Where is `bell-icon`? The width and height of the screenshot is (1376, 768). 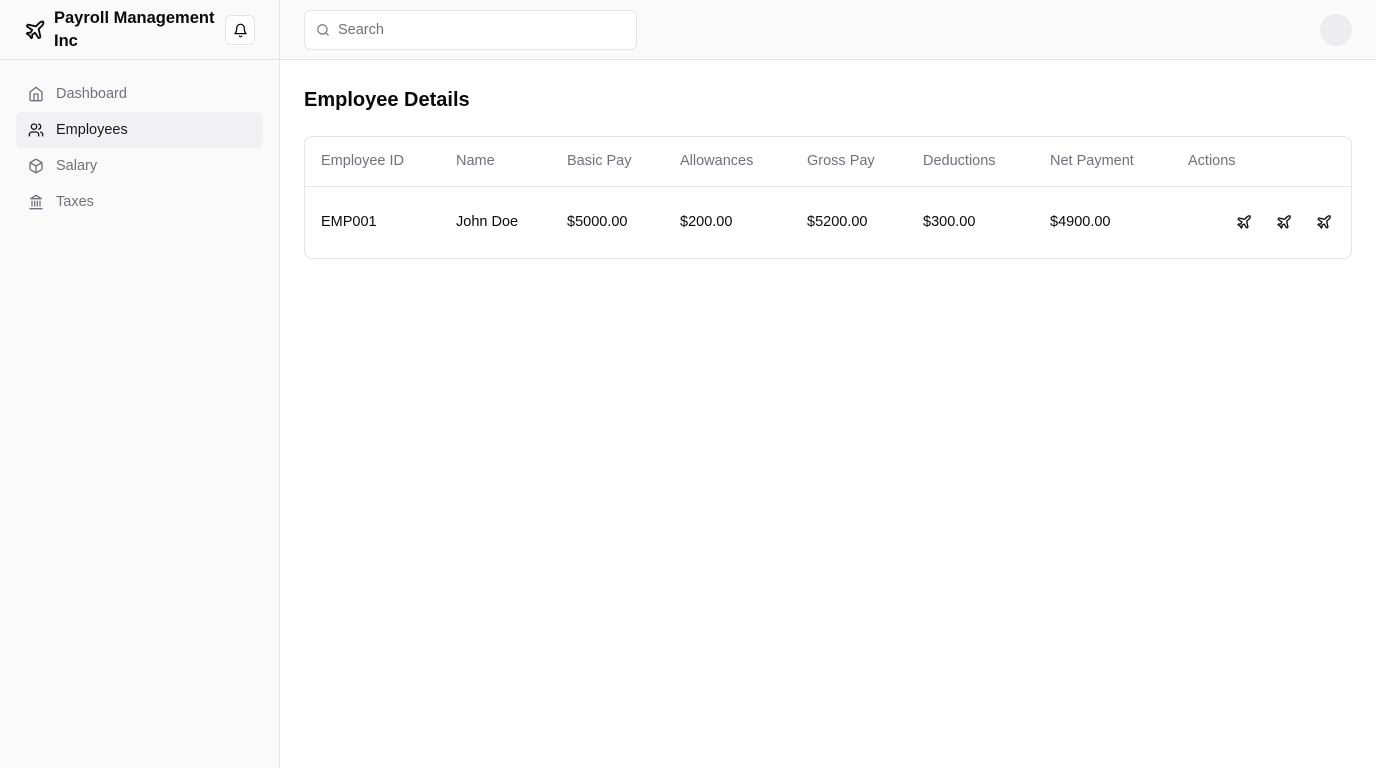
bell-icon is located at coordinates (240, 30).